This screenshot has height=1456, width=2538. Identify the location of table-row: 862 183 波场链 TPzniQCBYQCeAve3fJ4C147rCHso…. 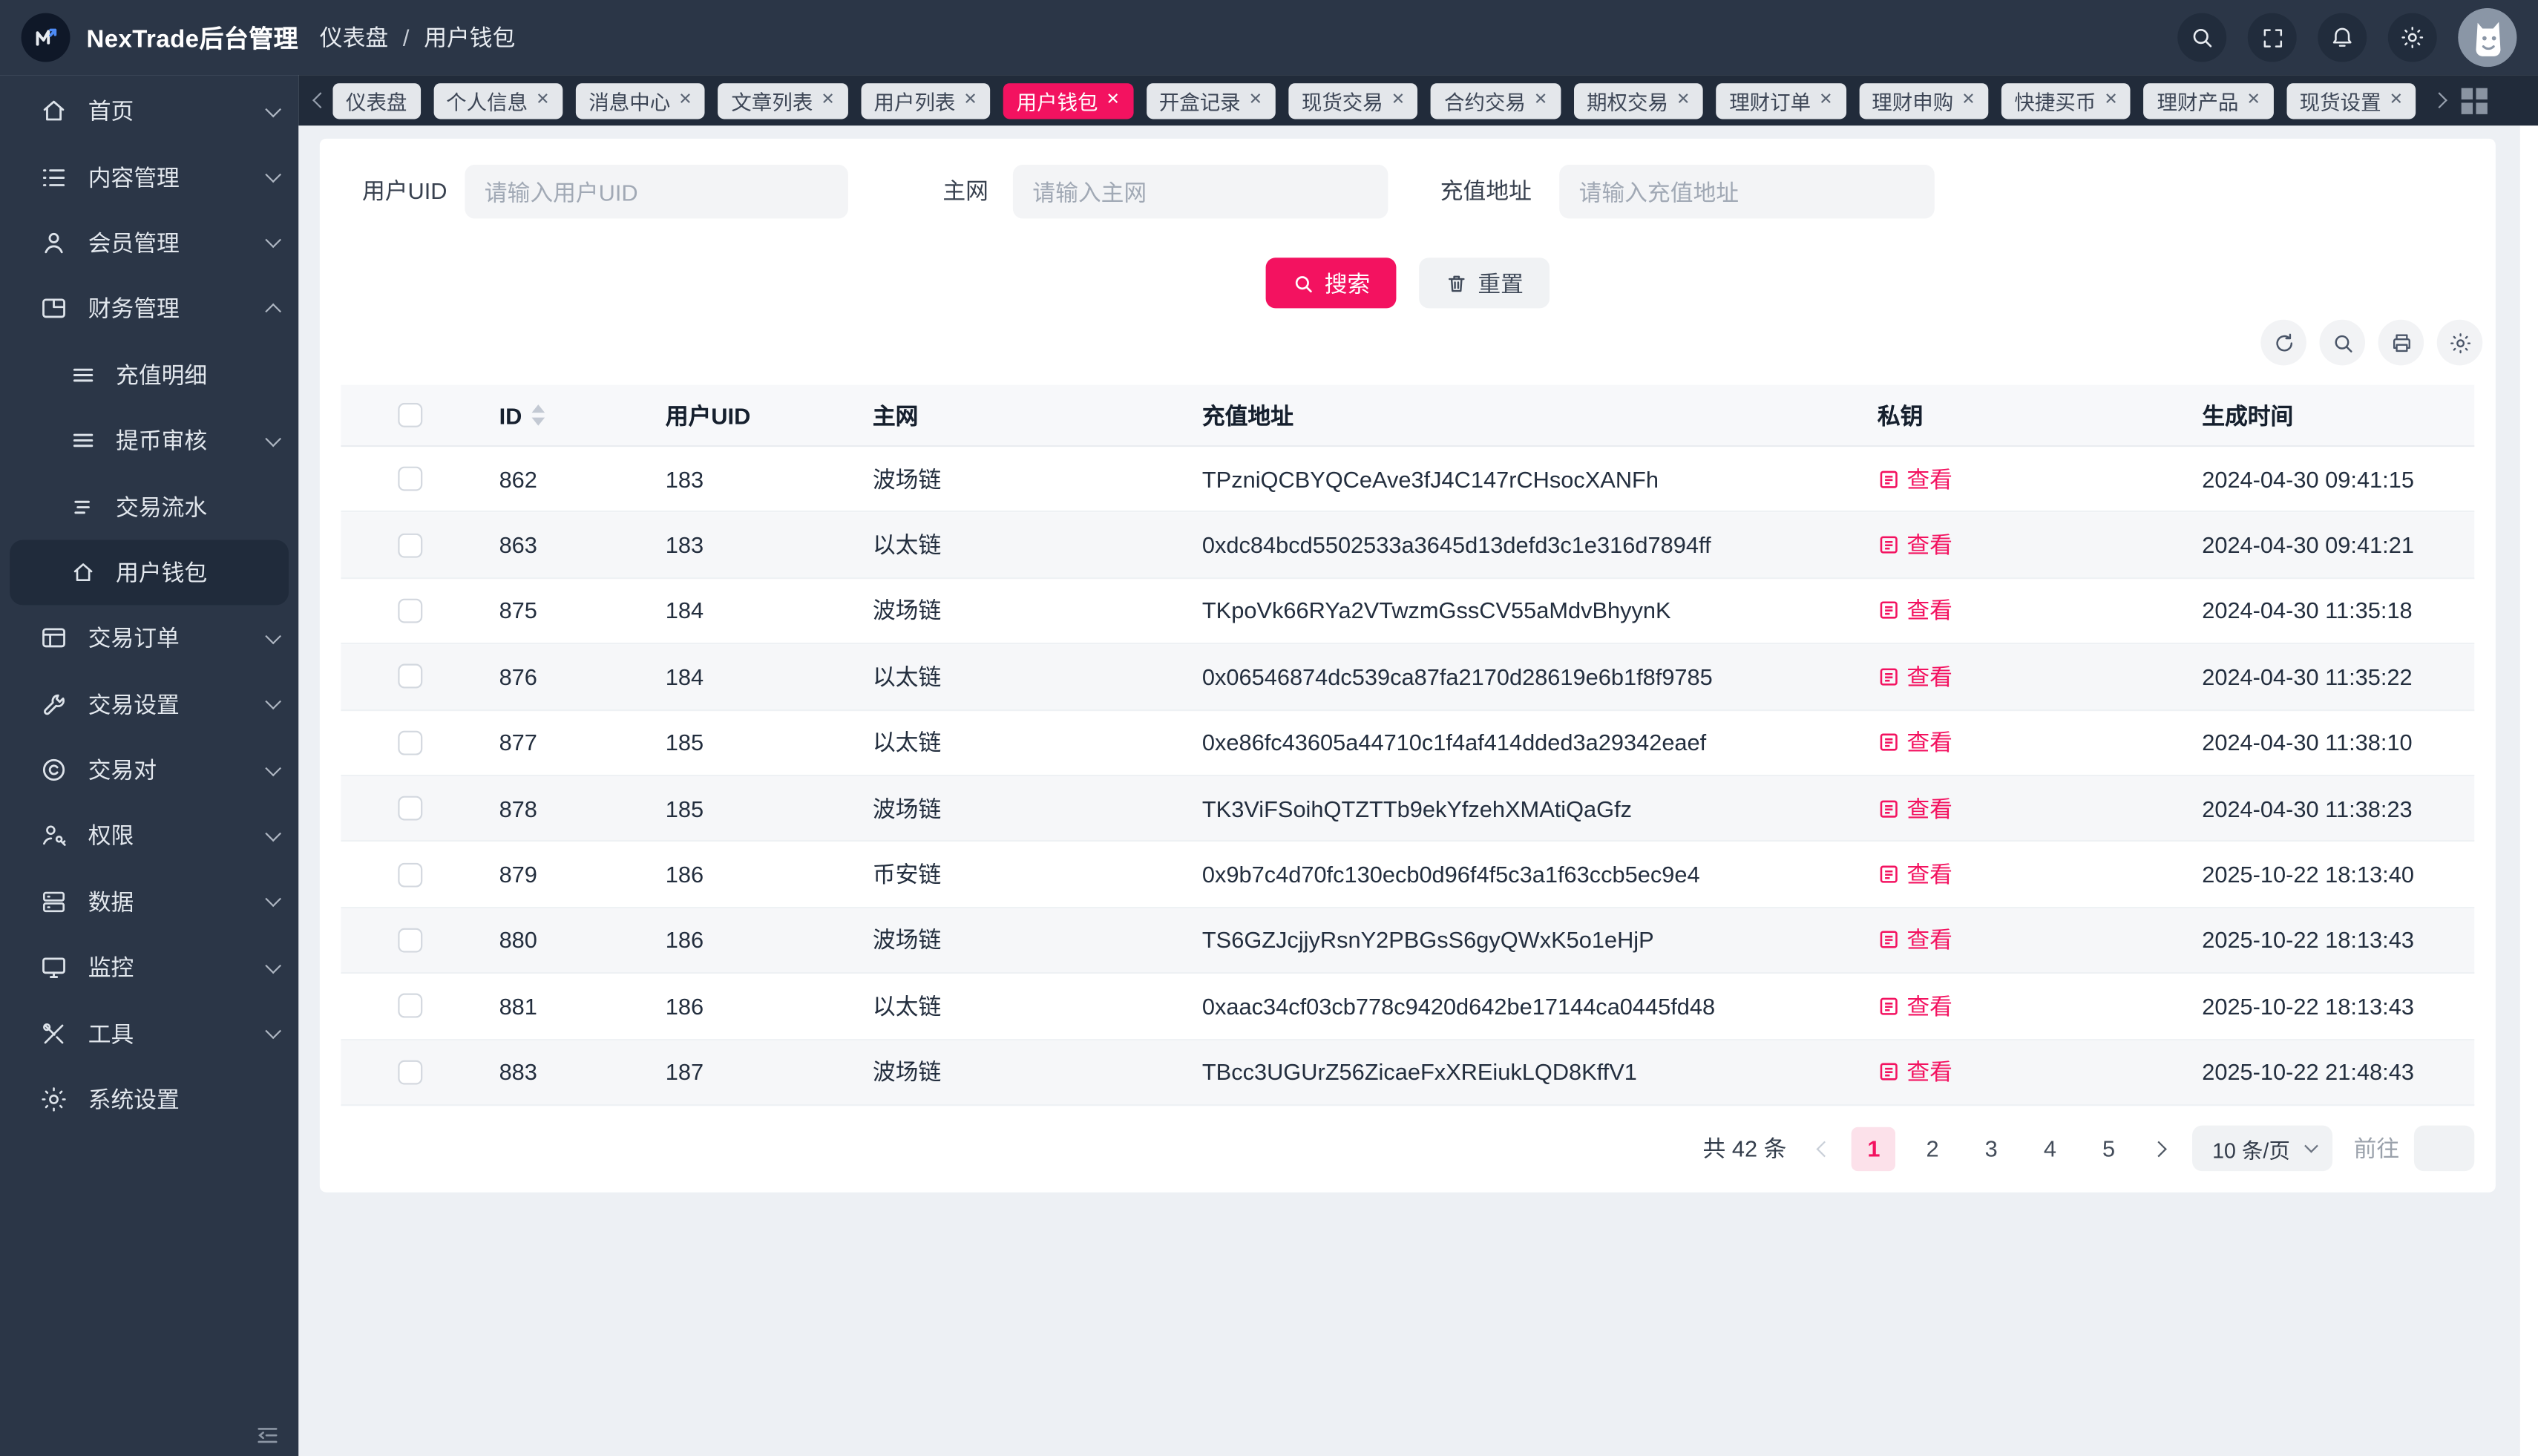
(1408, 481).